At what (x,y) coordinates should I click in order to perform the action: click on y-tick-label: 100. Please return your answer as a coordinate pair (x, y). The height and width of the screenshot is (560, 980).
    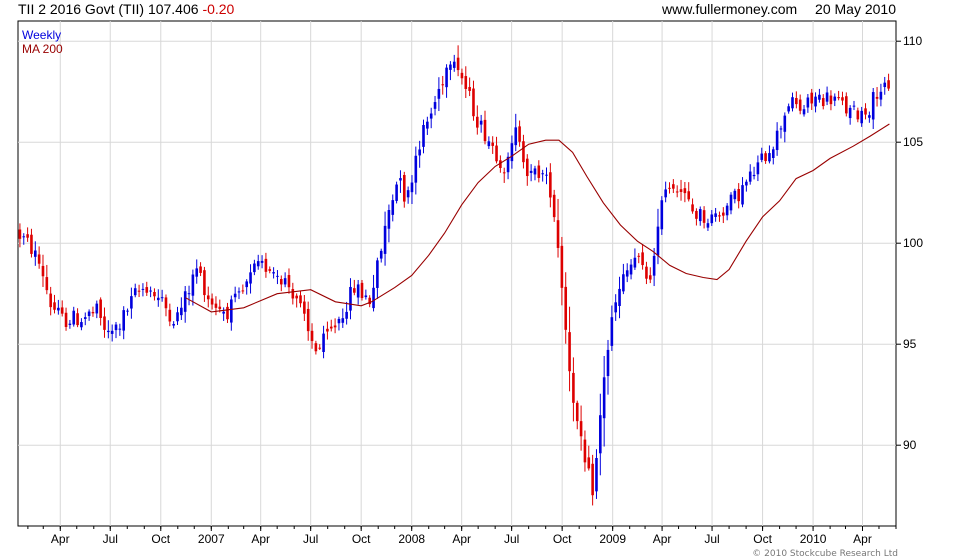
    Looking at the image, I should click on (913, 243).